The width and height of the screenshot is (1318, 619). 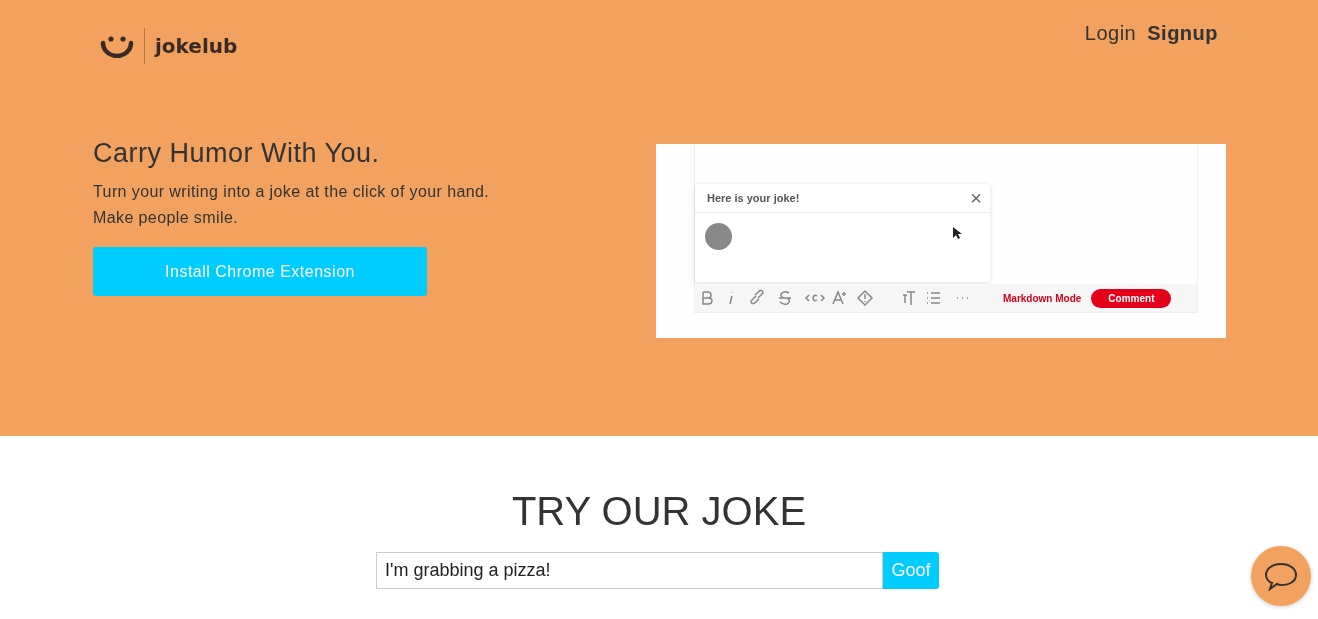 What do you see at coordinates (629, 570) in the screenshot?
I see `joke-input-field: I'm grabbing a pizza!` at bounding box center [629, 570].